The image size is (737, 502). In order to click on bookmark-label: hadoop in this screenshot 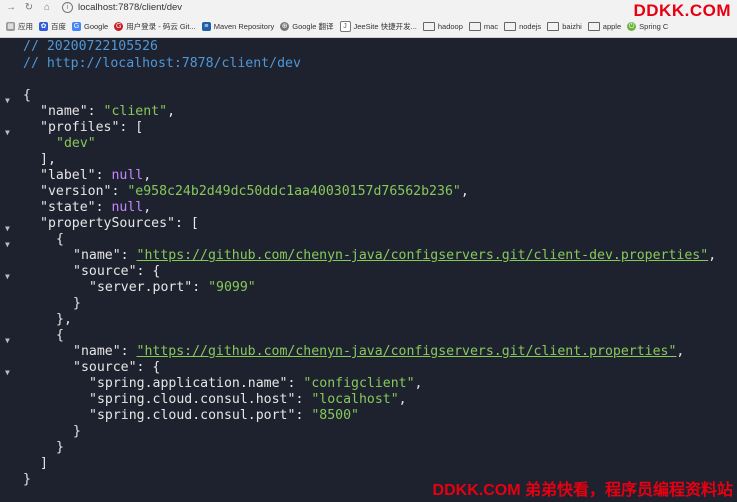, I will do `click(450, 26)`.